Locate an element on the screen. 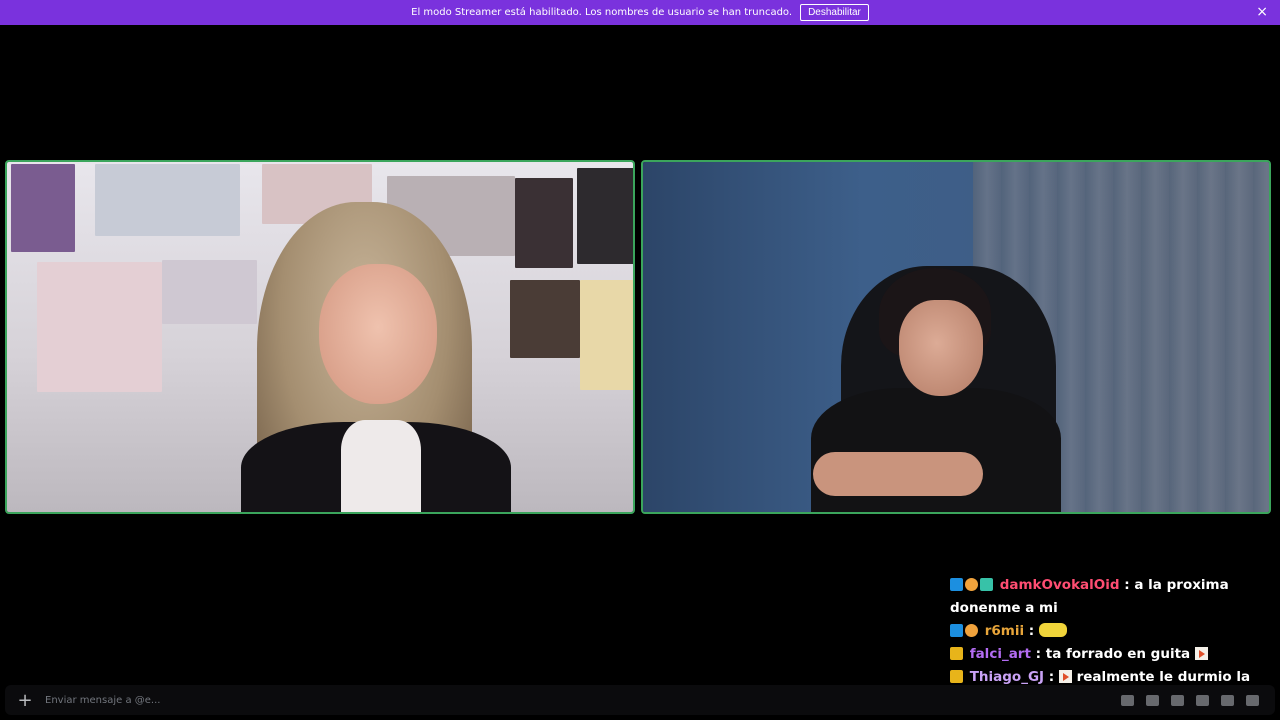 The image size is (1280, 720). message-input is located at coordinates (583, 700).